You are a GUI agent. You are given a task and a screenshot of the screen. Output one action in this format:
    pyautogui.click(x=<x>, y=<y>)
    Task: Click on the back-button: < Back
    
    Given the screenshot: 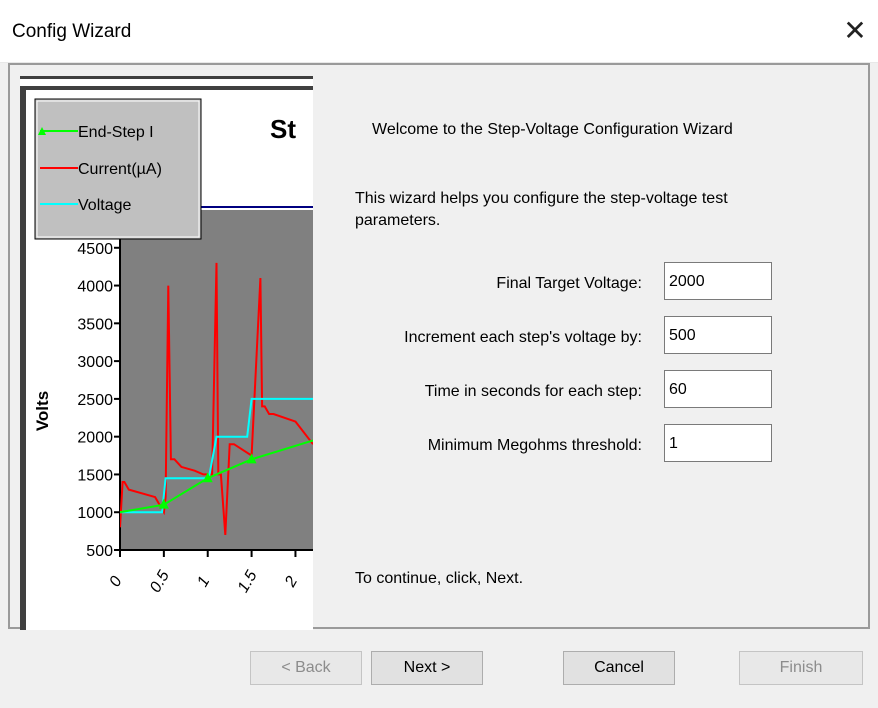 What is the action you would take?
    pyautogui.click(x=306, y=668)
    